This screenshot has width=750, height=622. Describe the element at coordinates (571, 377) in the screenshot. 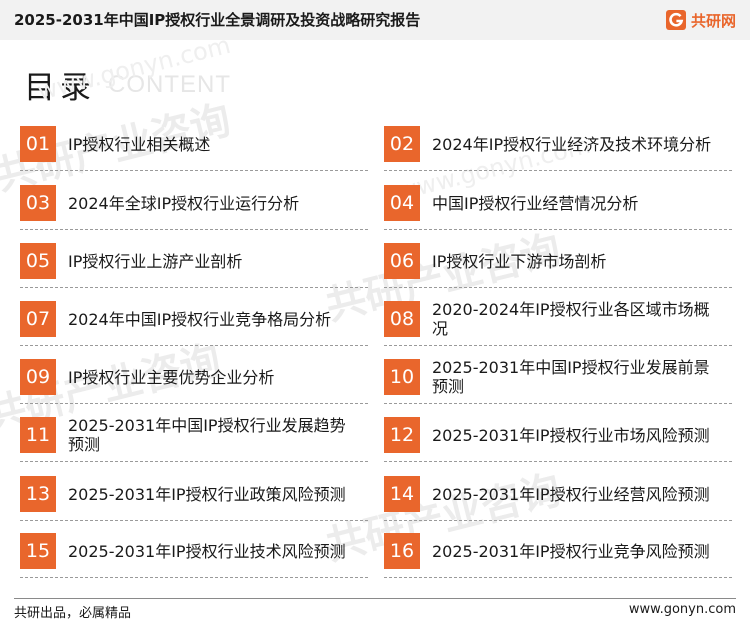

I see `toc-label: 2025-2031年中国IP授权行业发展前景预测` at that location.